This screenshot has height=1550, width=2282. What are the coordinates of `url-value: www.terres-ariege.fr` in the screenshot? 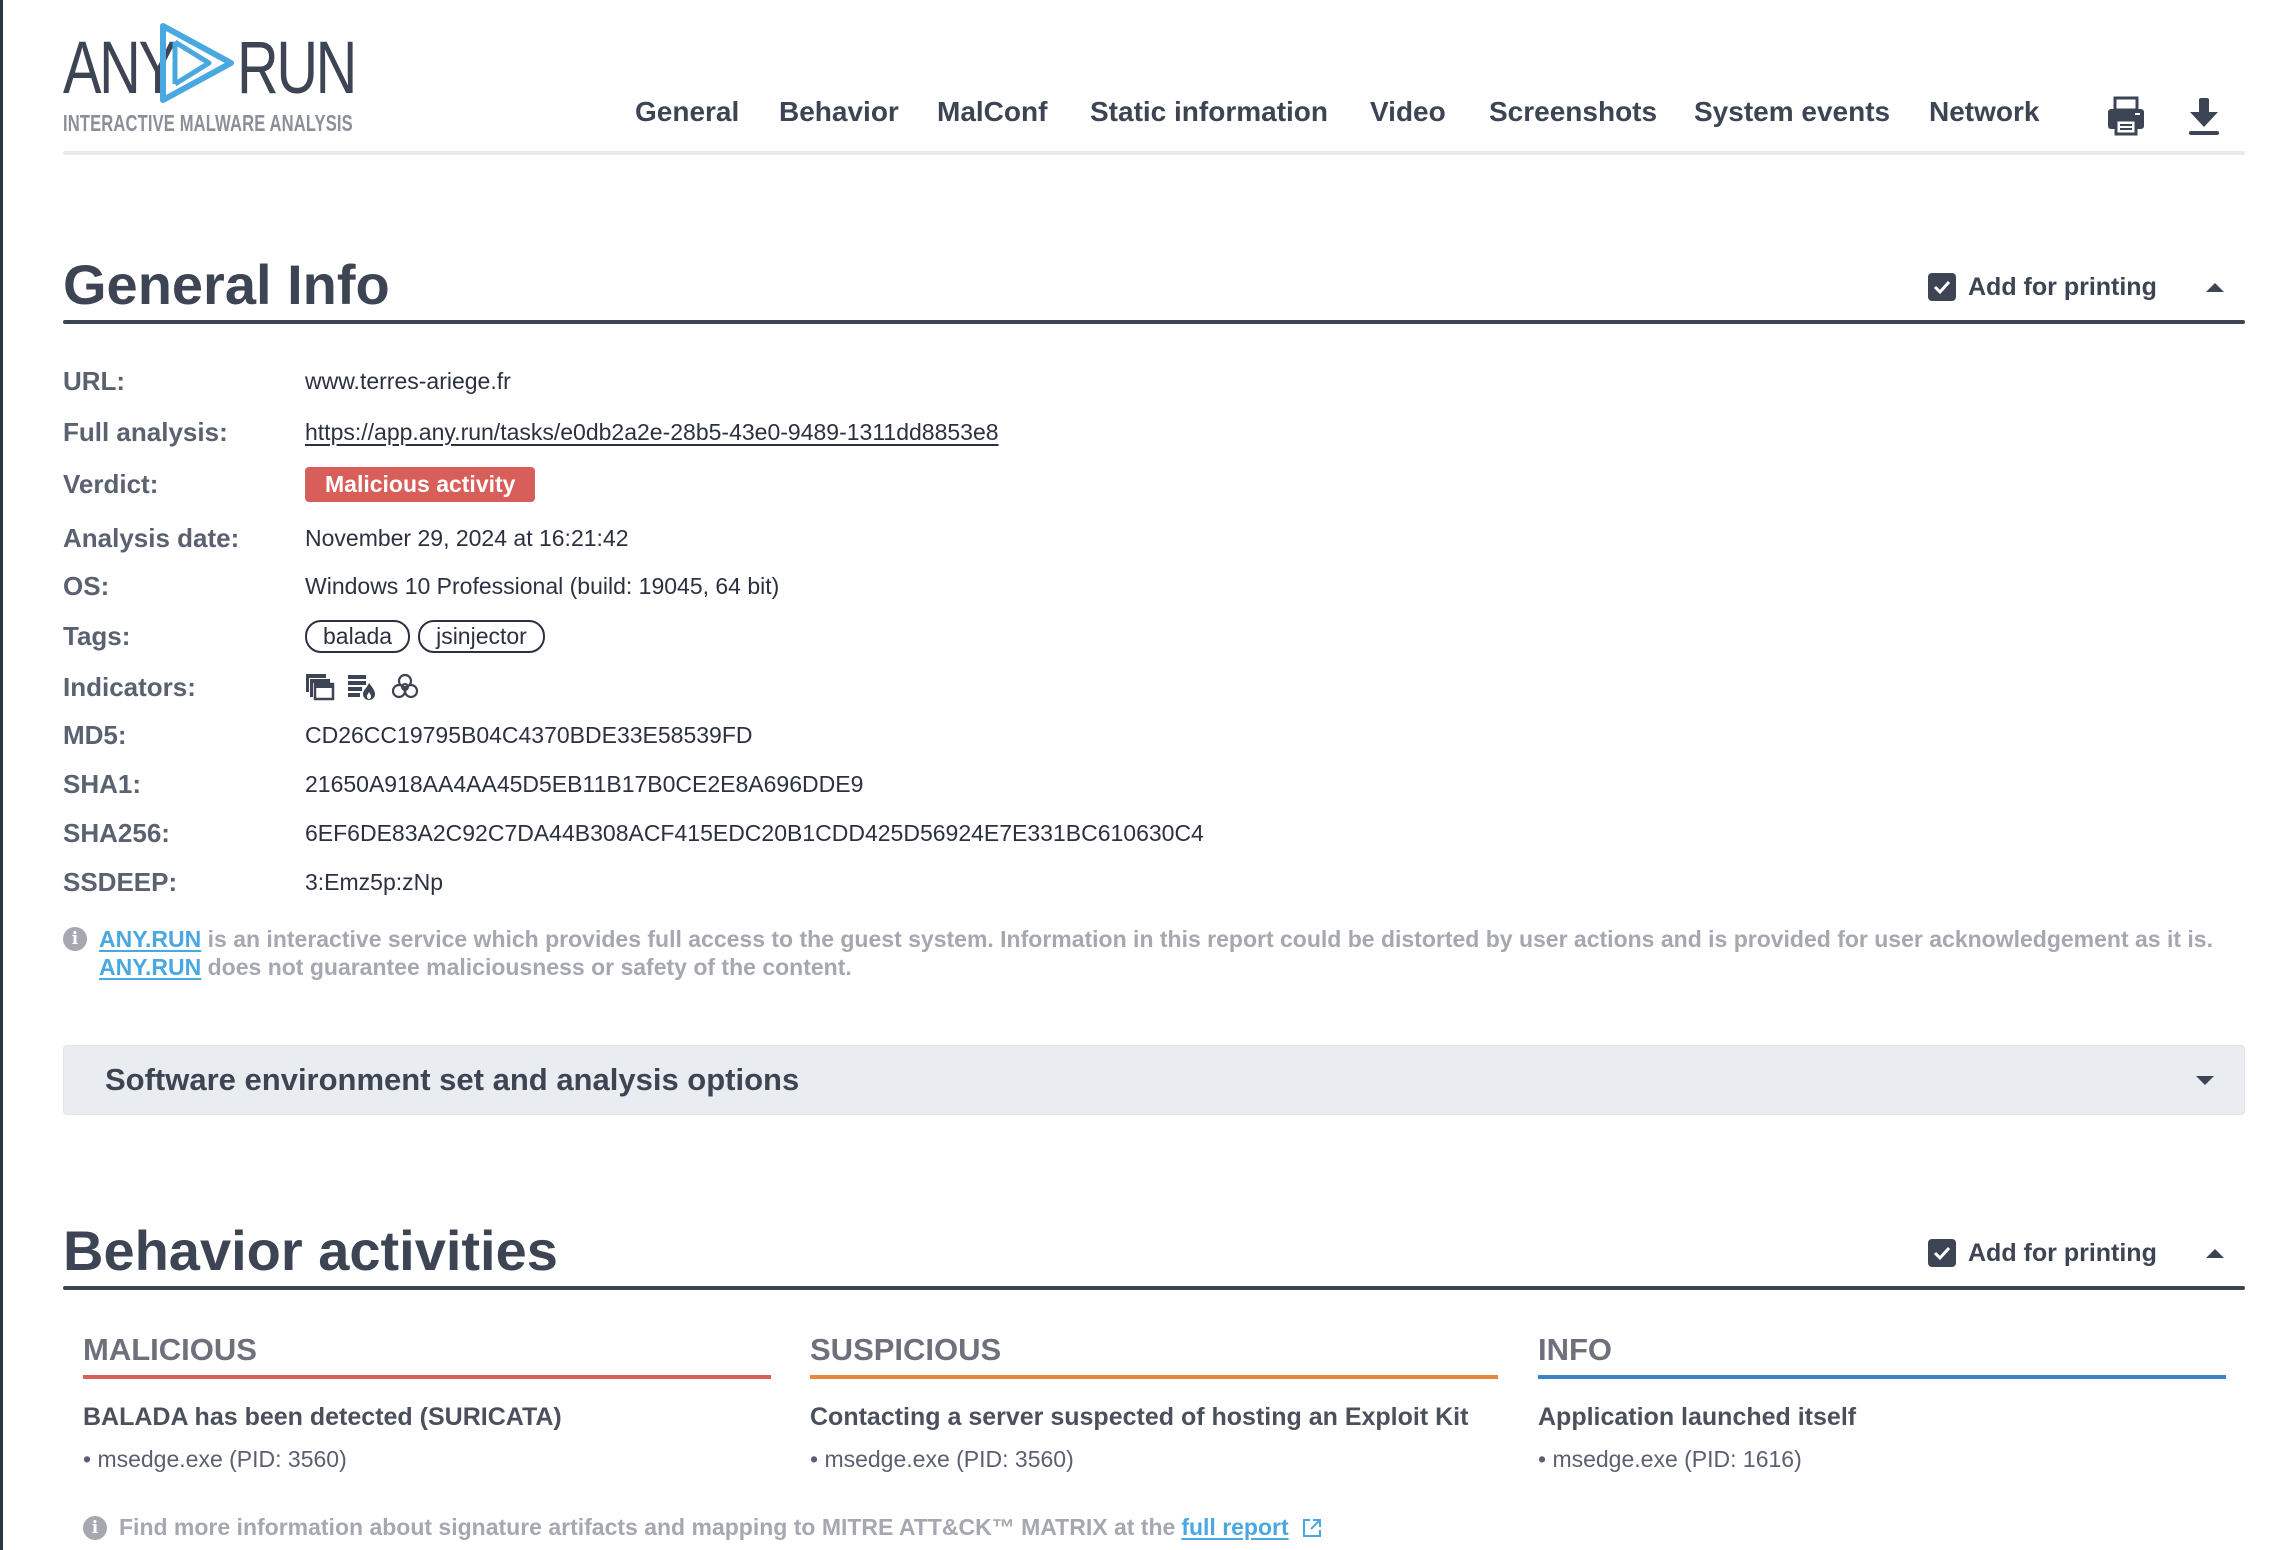 It's located at (408, 380).